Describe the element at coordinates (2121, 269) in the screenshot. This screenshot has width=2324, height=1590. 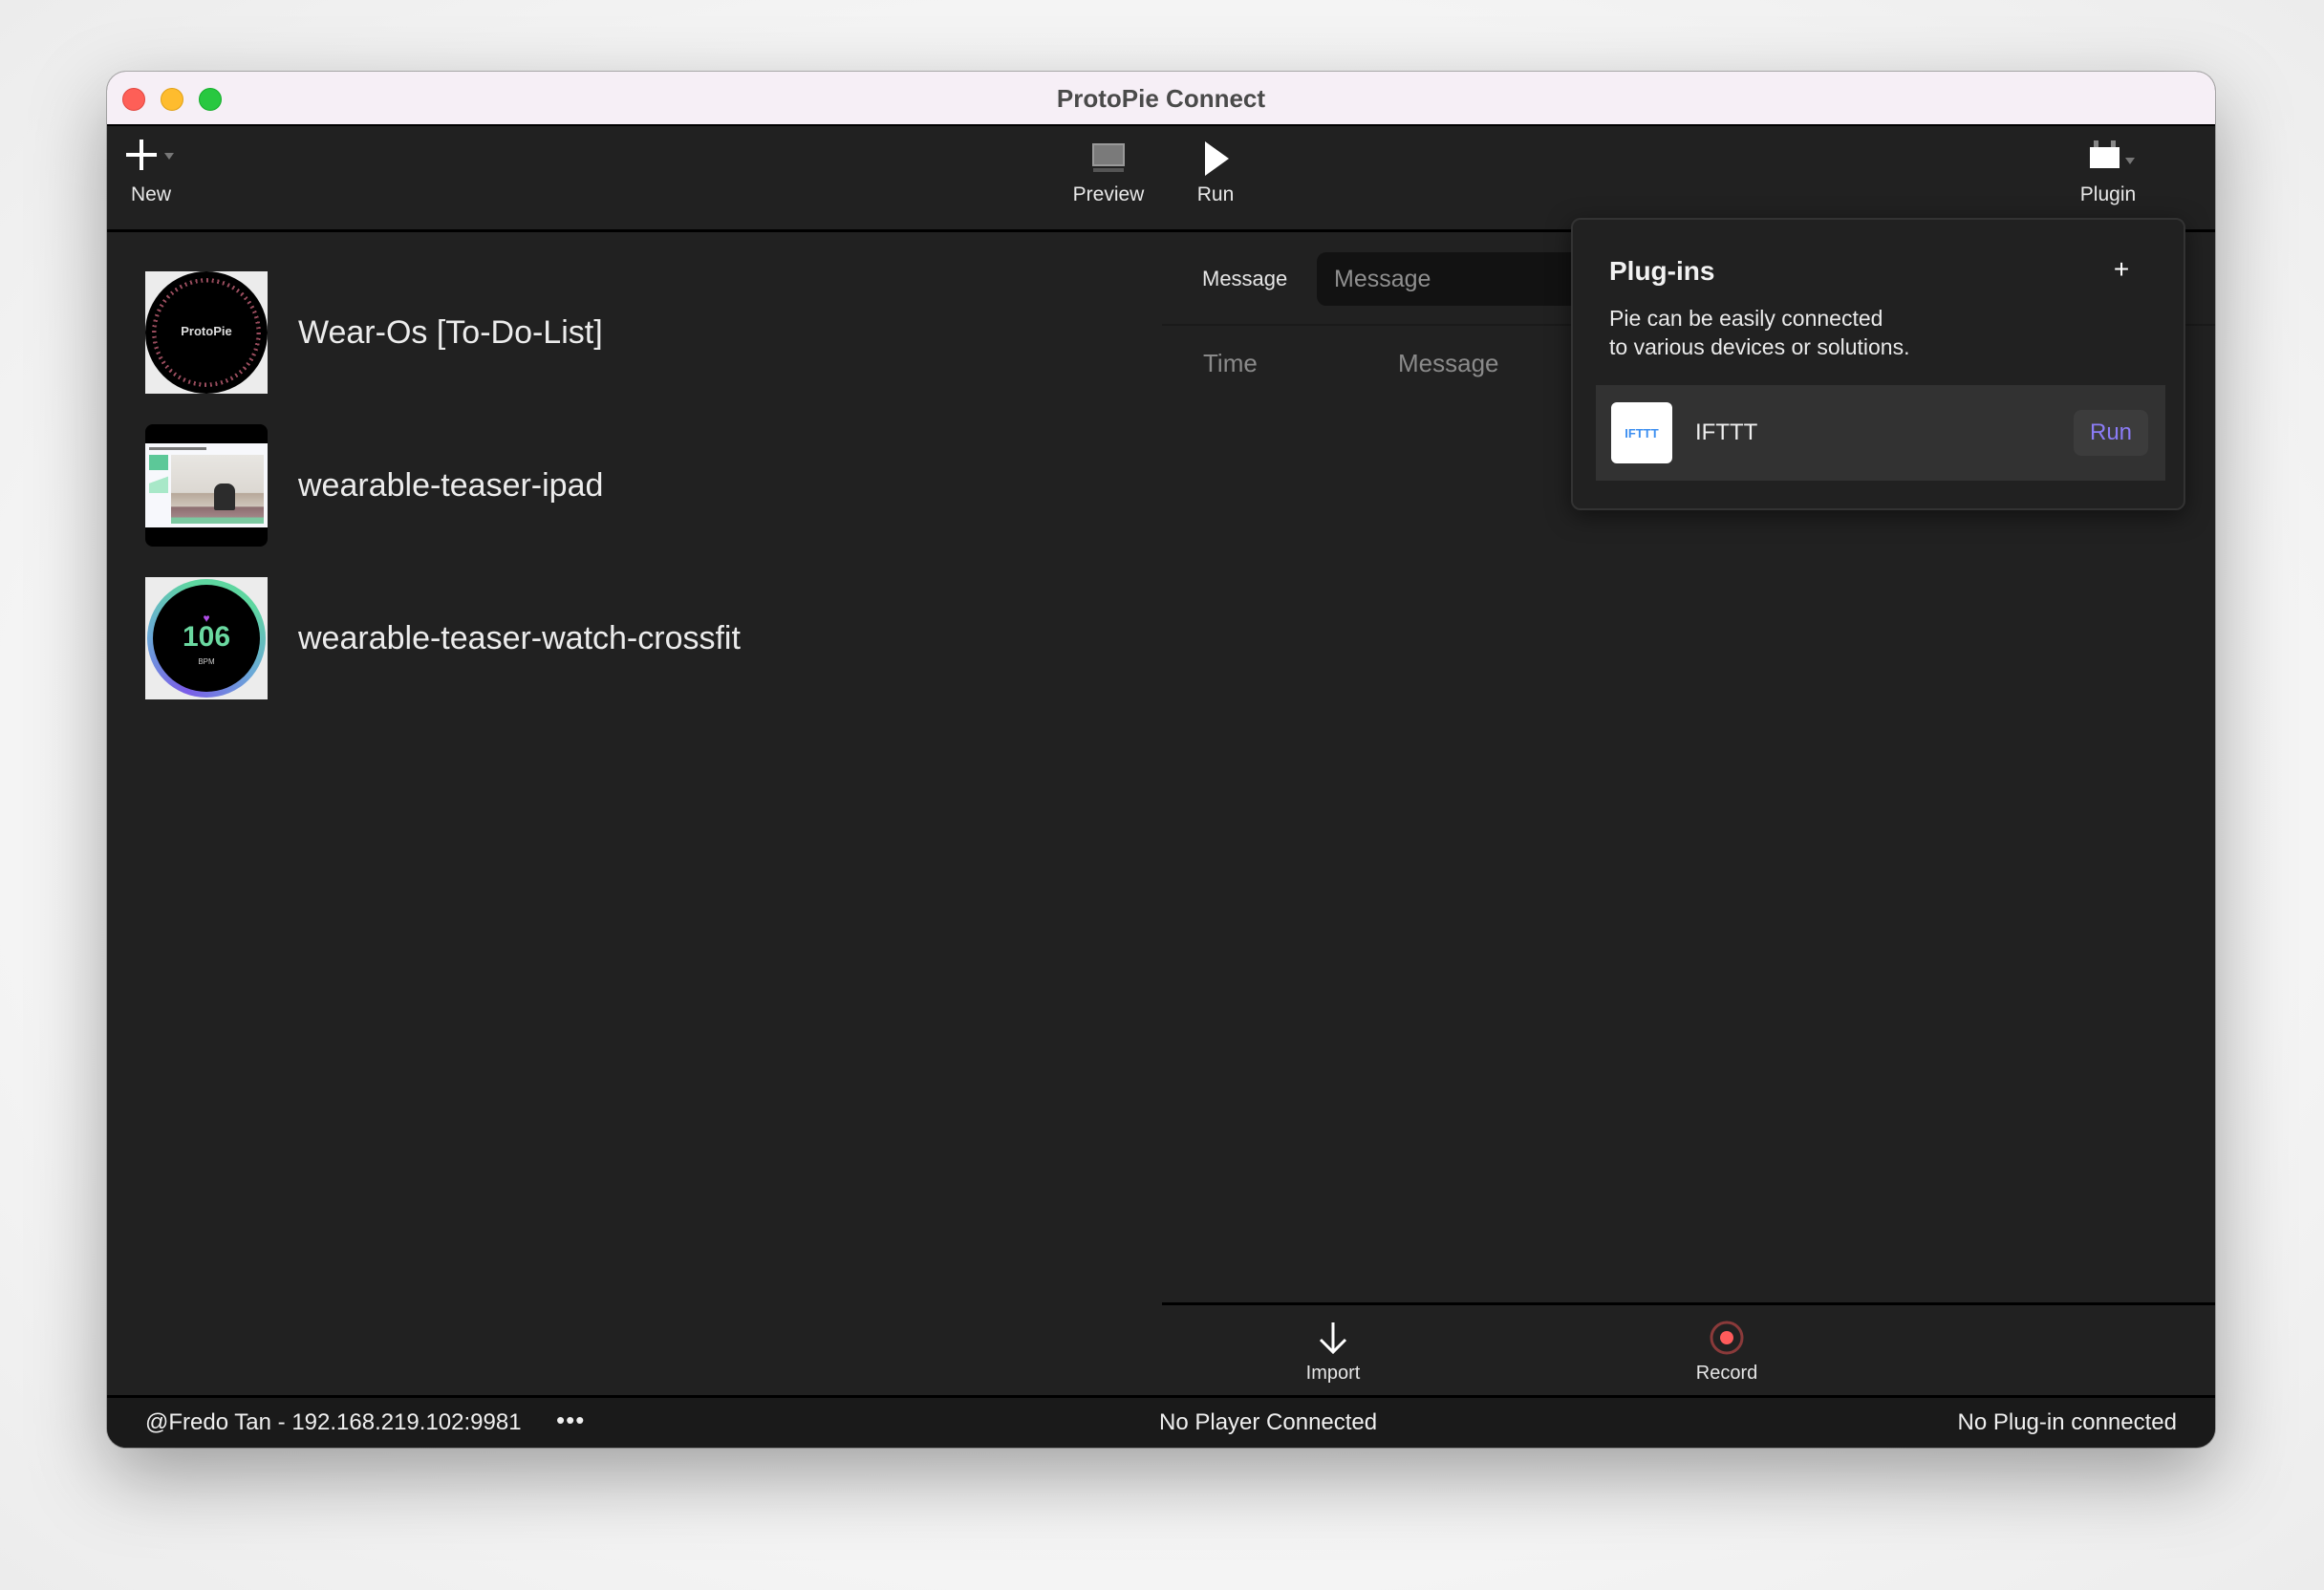
I see `add-plugin-button: +` at that location.